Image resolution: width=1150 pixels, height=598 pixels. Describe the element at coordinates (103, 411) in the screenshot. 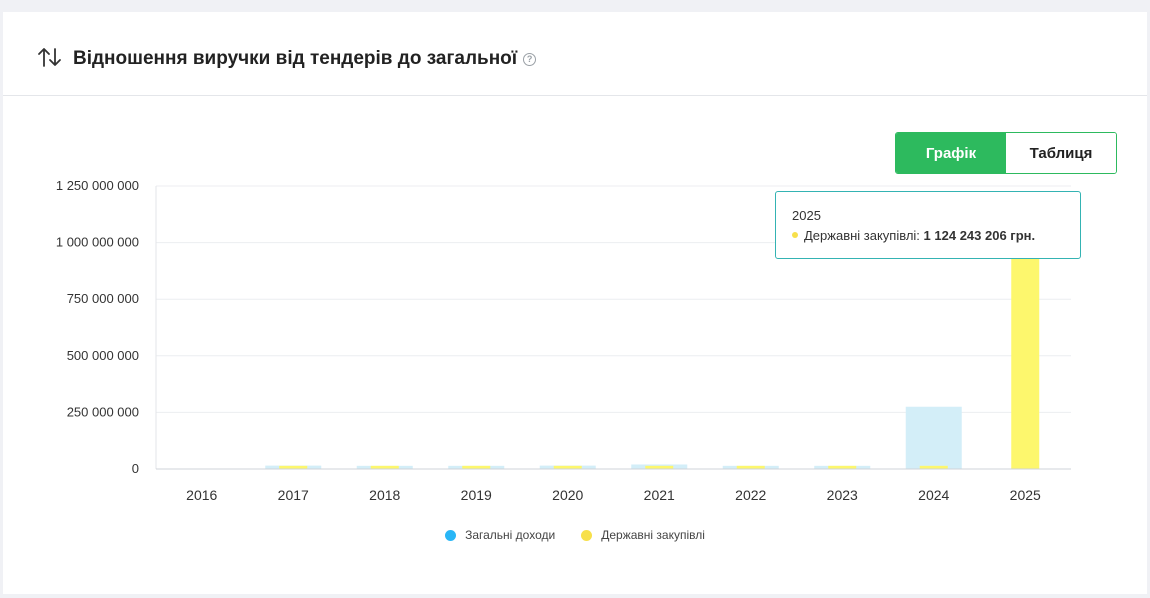

I see `y-tick-label: 250 000 000` at that location.